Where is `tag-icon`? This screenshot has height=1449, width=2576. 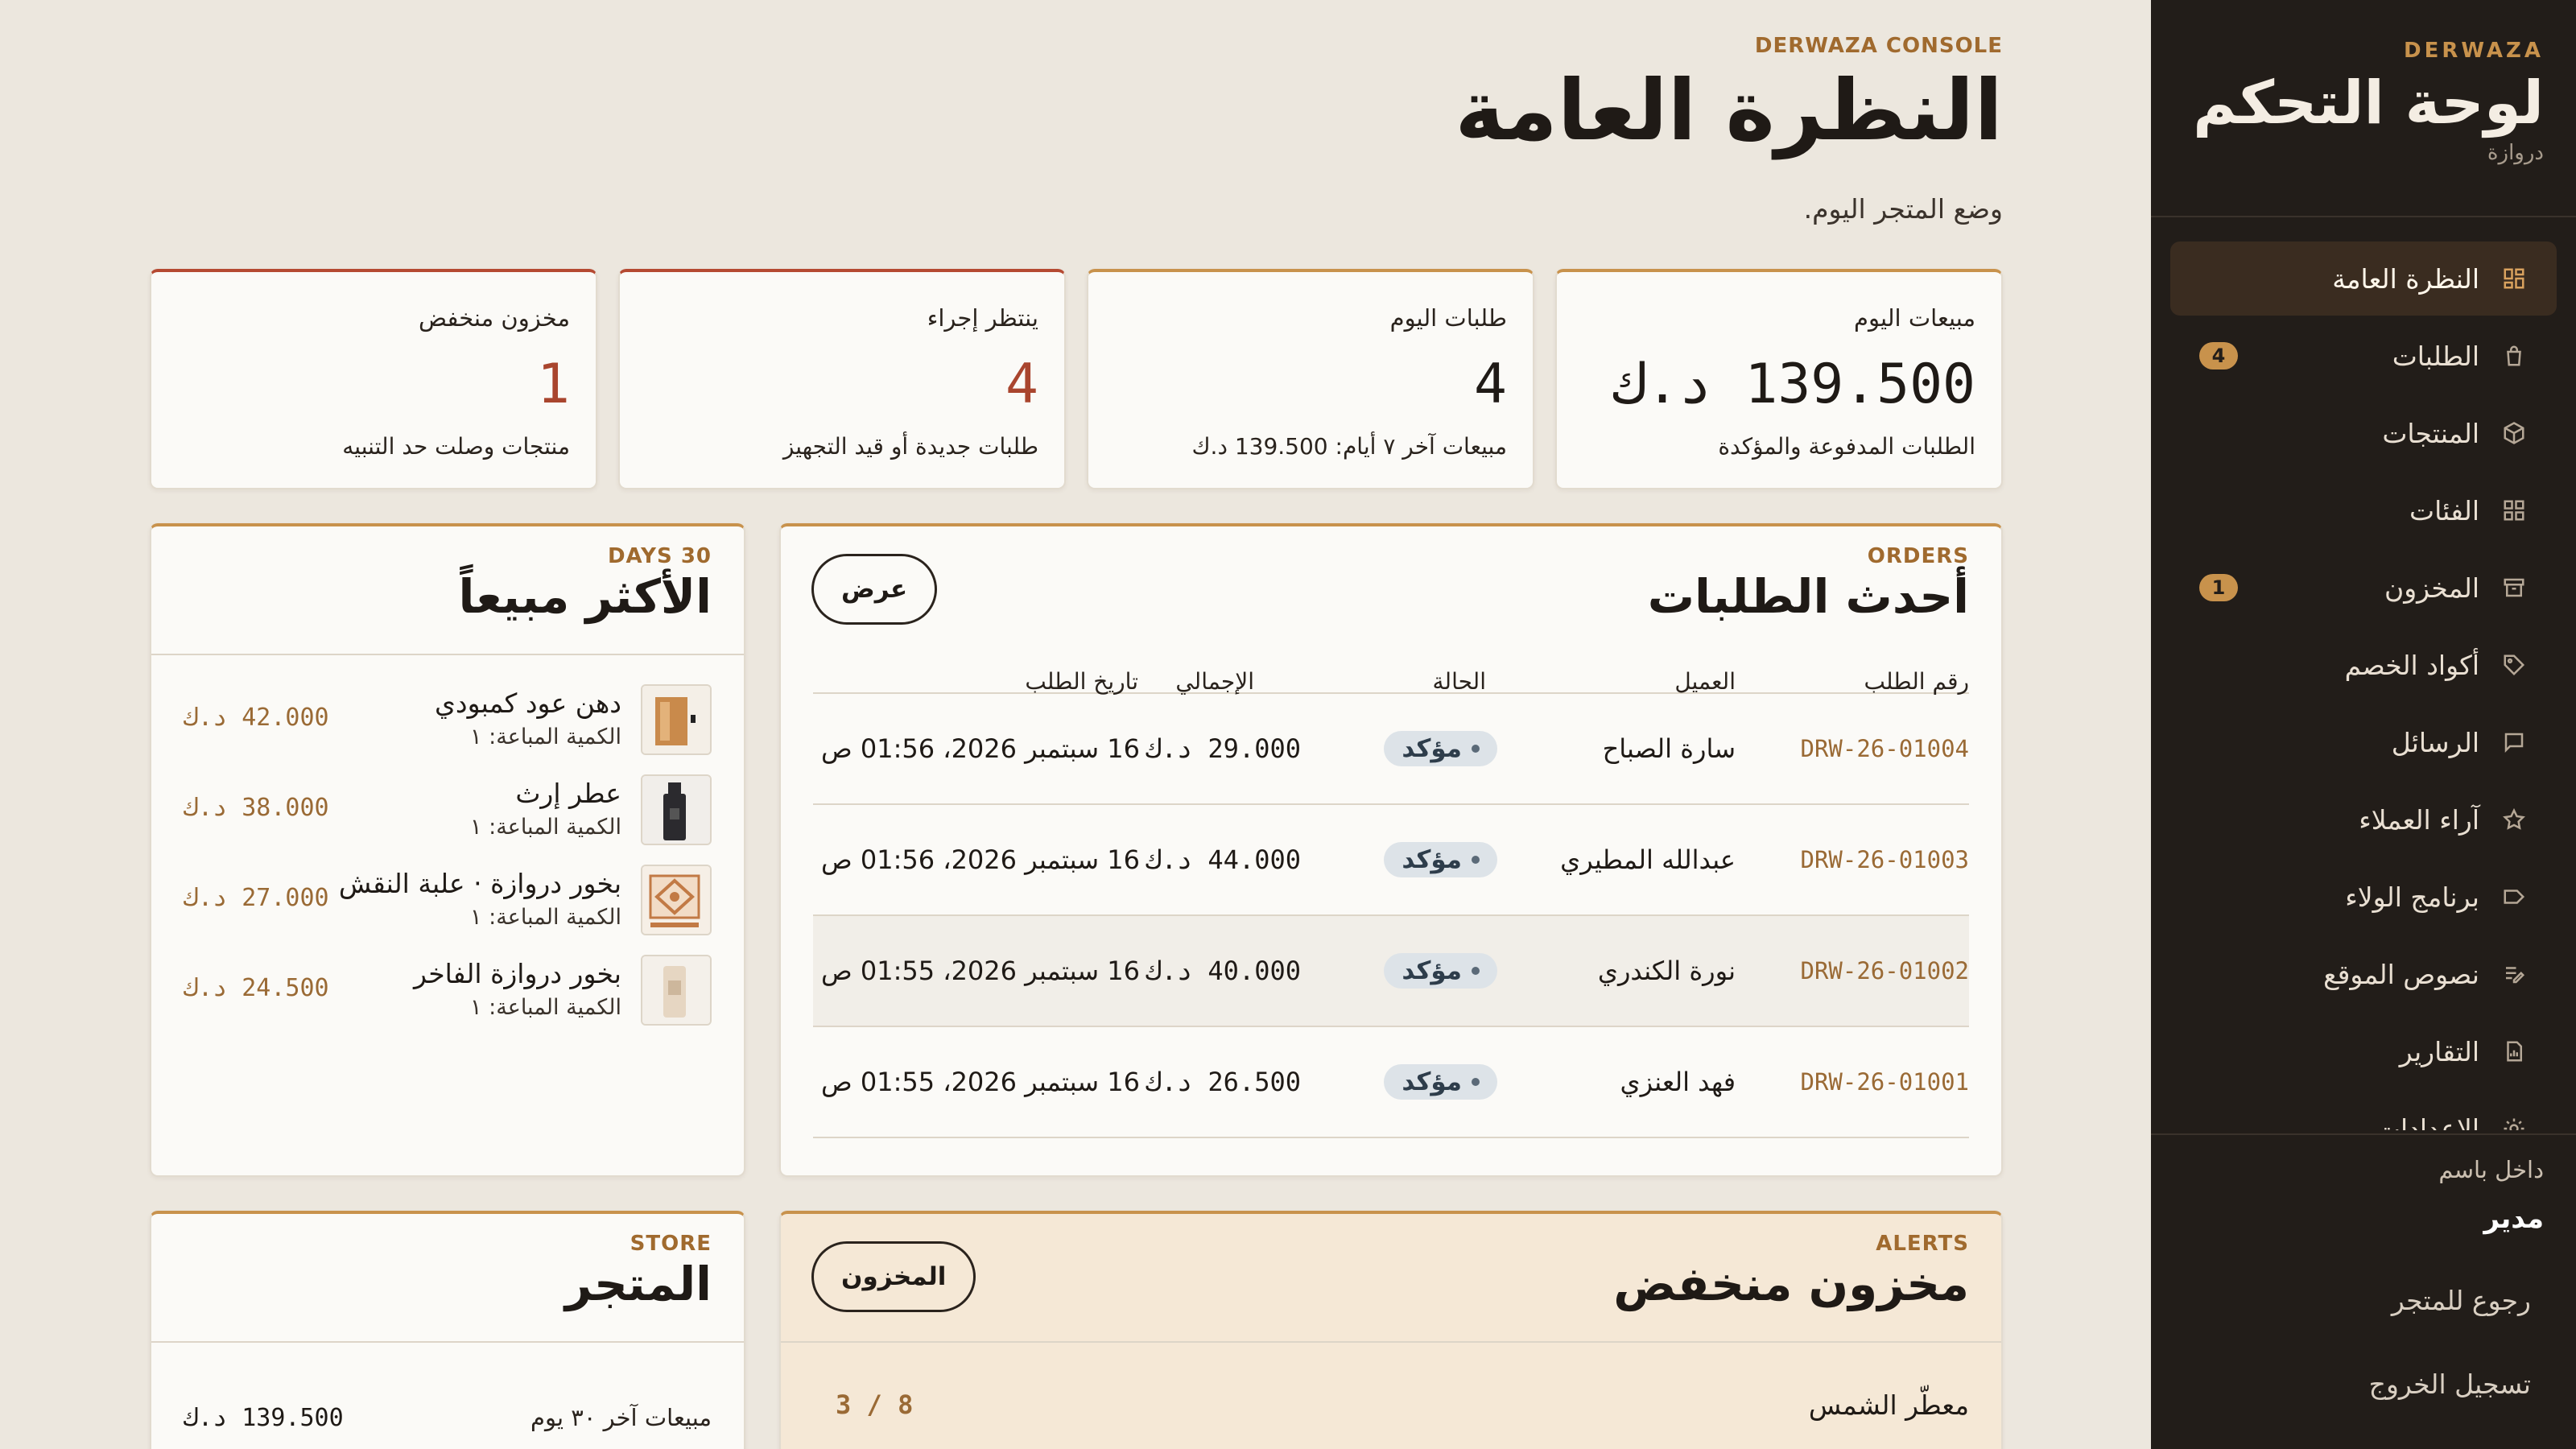 tag-icon is located at coordinates (2514, 665).